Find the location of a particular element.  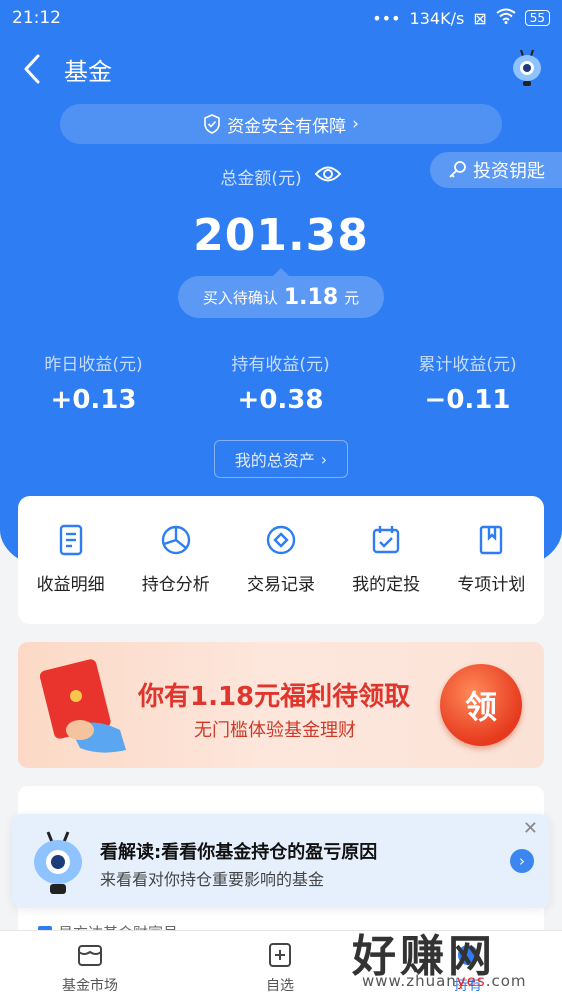

eye-icon is located at coordinates (328, 176).